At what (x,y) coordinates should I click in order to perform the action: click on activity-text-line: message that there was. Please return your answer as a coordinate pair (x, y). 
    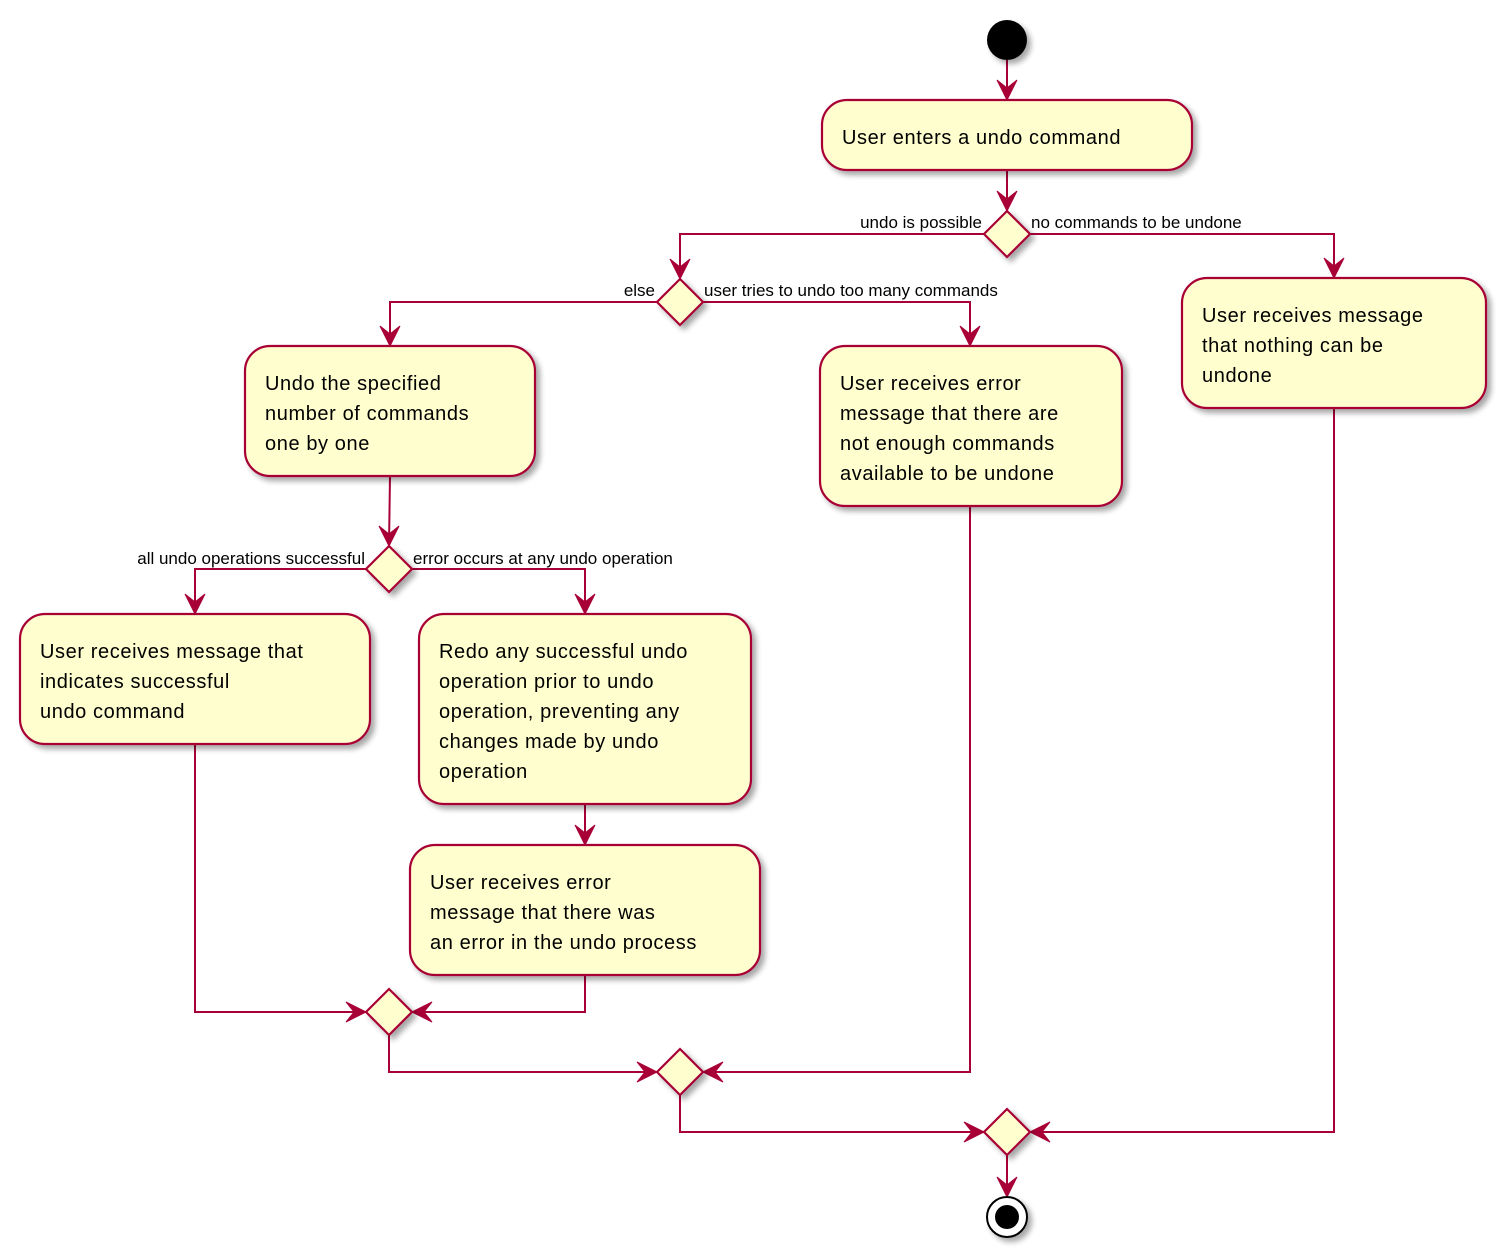
    Looking at the image, I should click on (543, 913).